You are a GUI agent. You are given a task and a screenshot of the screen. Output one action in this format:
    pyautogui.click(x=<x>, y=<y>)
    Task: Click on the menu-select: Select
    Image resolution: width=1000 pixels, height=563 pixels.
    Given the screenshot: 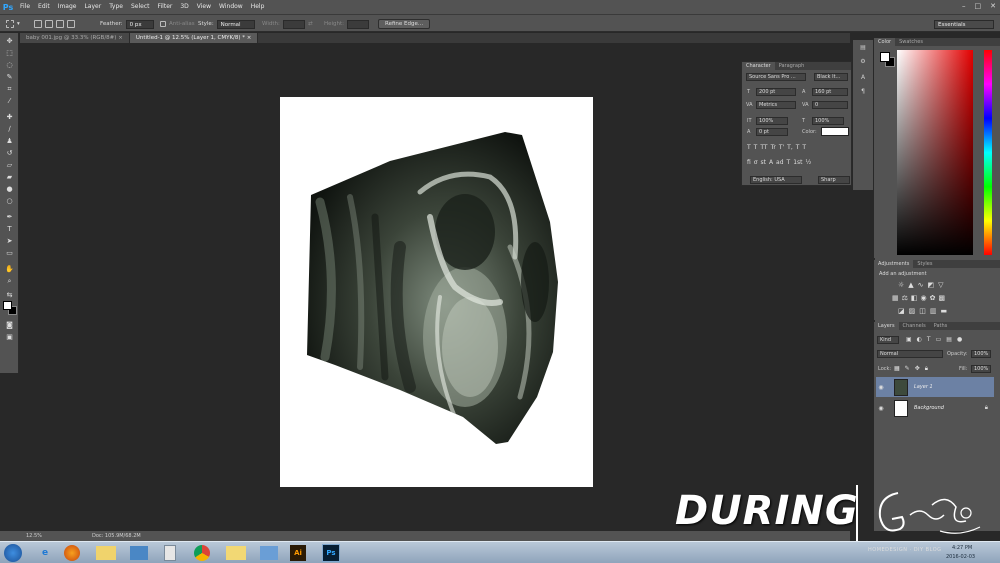 What is the action you would take?
    pyautogui.click(x=140, y=7)
    